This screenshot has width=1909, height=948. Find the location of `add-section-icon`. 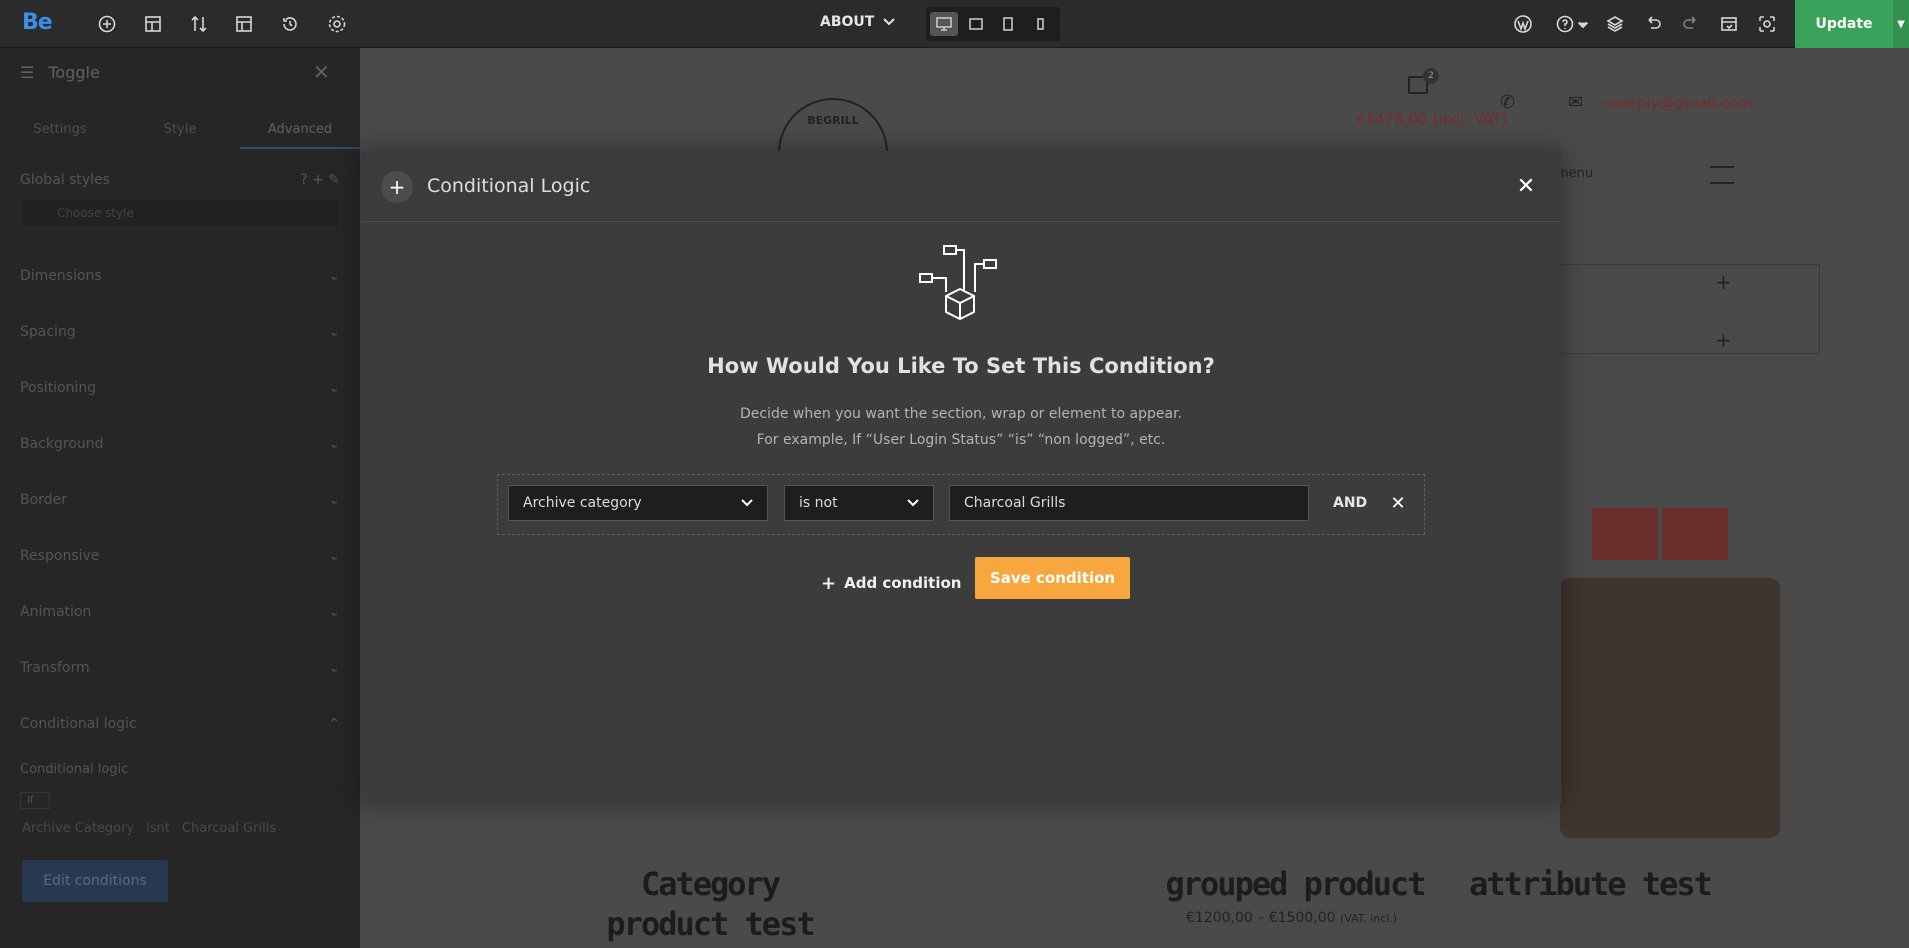

add-section-icon is located at coordinates (153, 24).